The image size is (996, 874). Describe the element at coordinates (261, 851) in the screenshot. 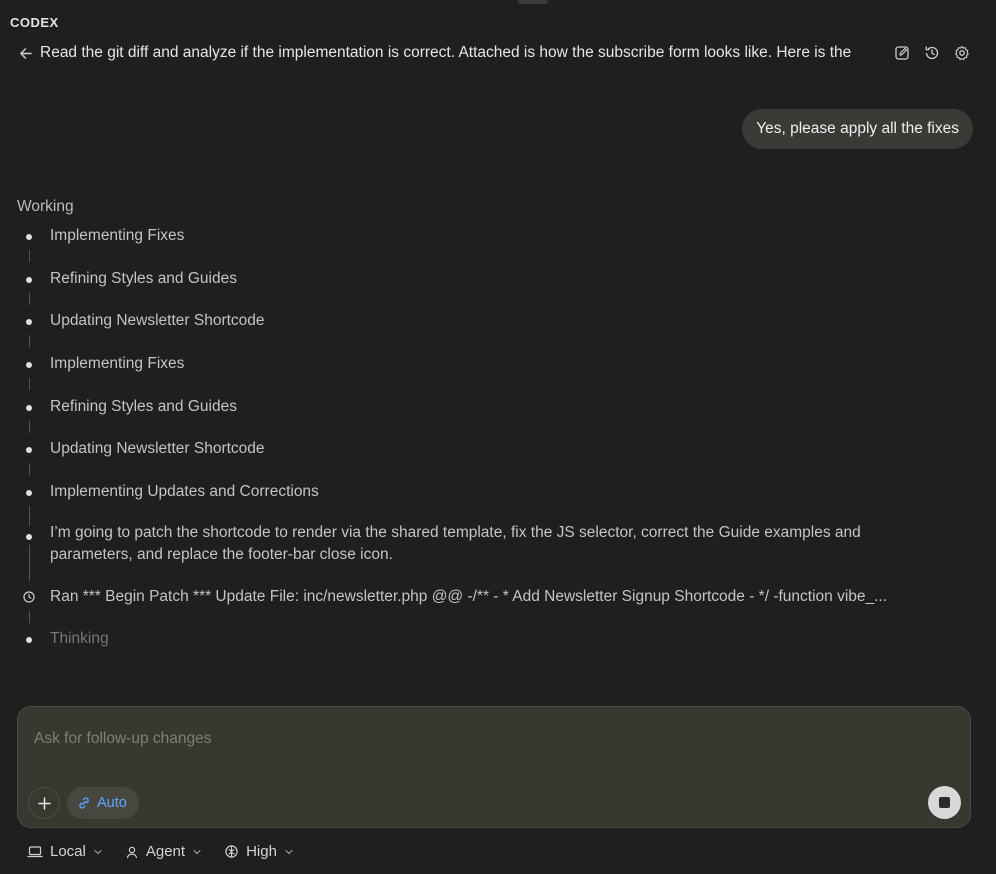

I see `reasoning-label: High` at that location.